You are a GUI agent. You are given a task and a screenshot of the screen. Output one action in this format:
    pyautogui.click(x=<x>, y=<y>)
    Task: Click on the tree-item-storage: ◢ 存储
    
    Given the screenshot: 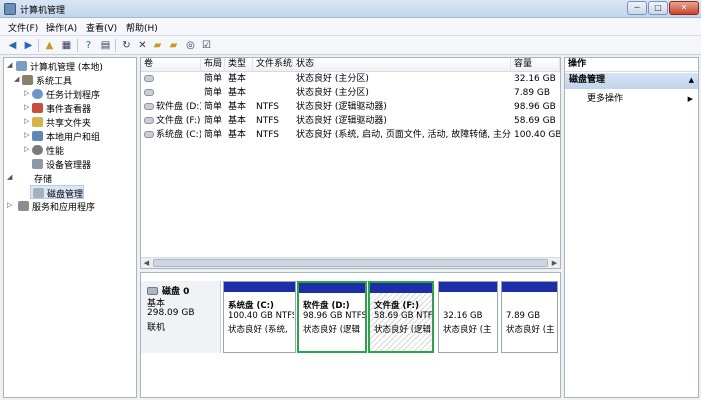 What is the action you would take?
    pyautogui.click(x=69, y=178)
    